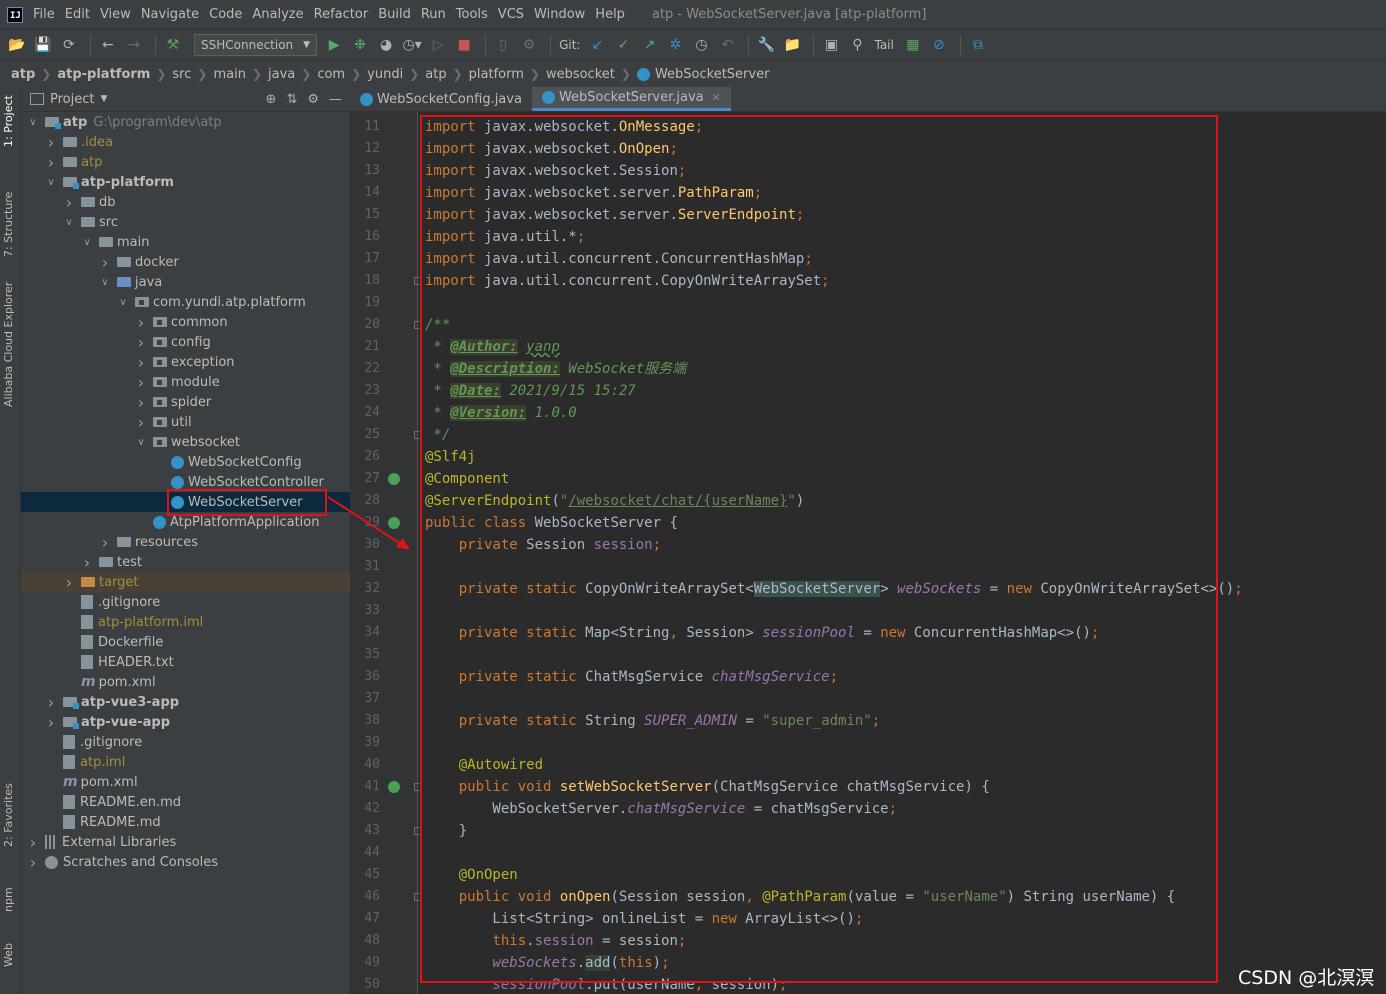  Describe the element at coordinates (341, 14) in the screenshot. I see `menu-refactor: Refactor` at that location.